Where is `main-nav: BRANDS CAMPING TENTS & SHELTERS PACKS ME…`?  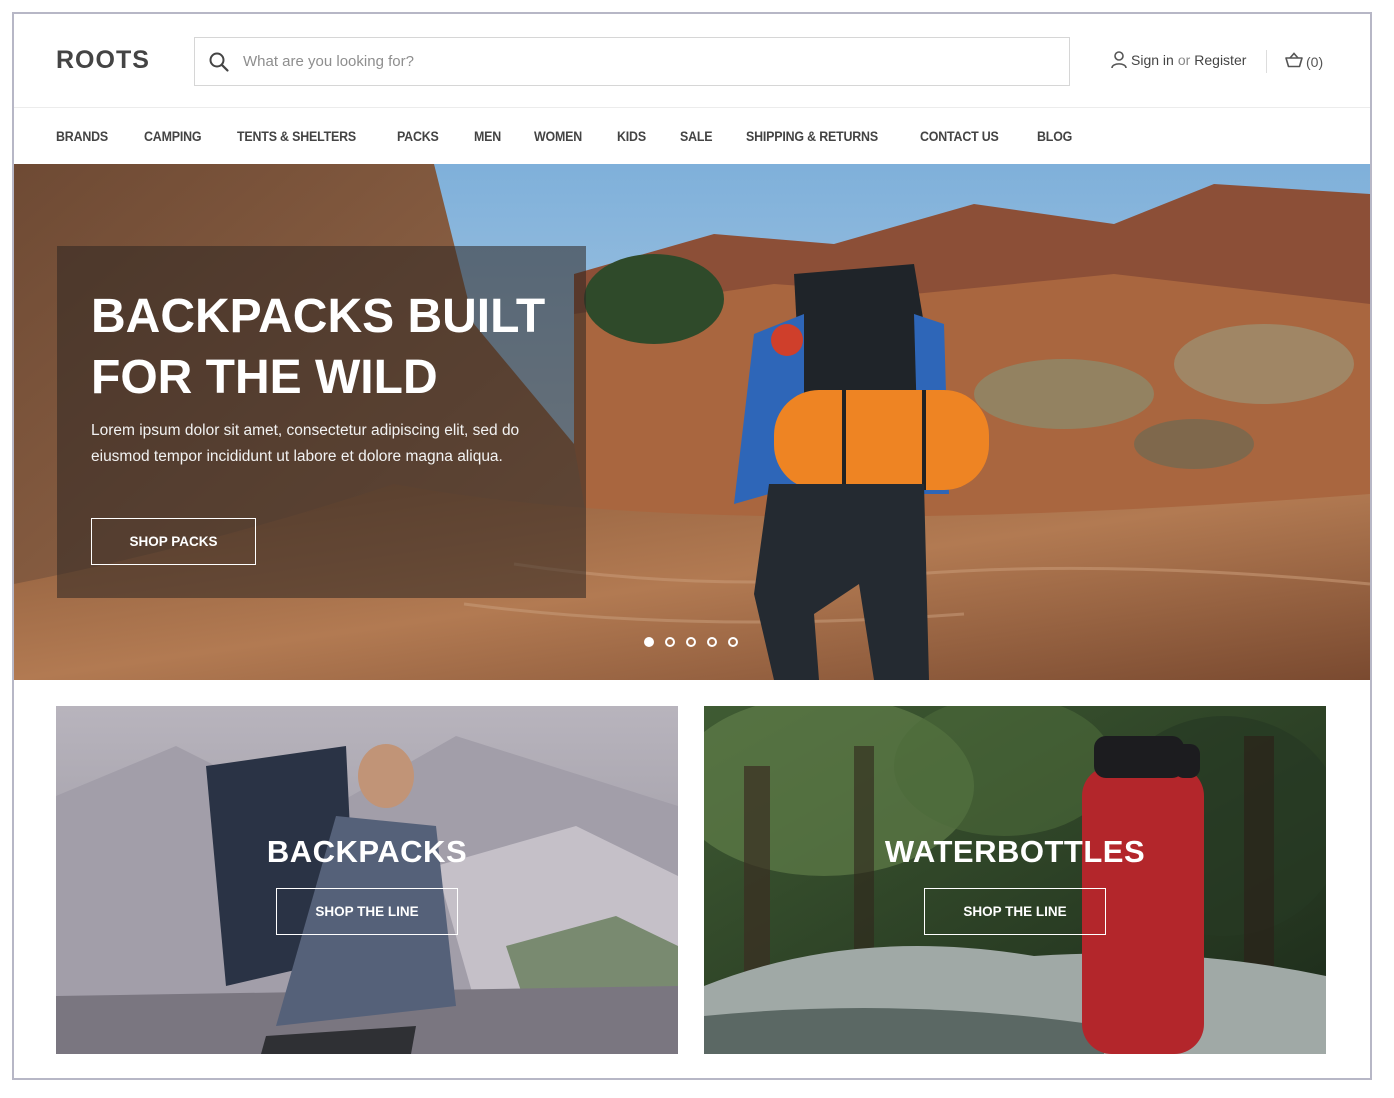 main-nav: BRANDS CAMPING TENTS & SHELTERS PACKS ME… is located at coordinates (692, 136).